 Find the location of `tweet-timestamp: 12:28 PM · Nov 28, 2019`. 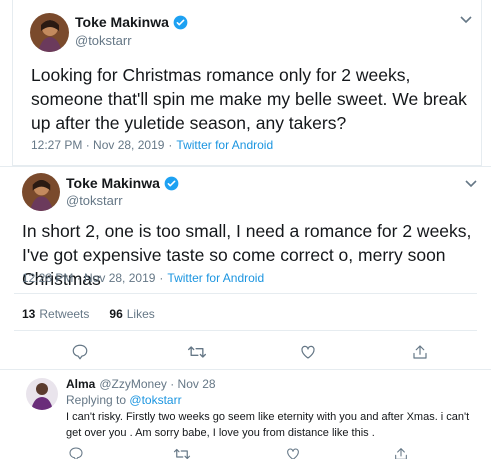

tweet-timestamp: 12:28 PM · Nov 28, 2019 is located at coordinates (88, 278).